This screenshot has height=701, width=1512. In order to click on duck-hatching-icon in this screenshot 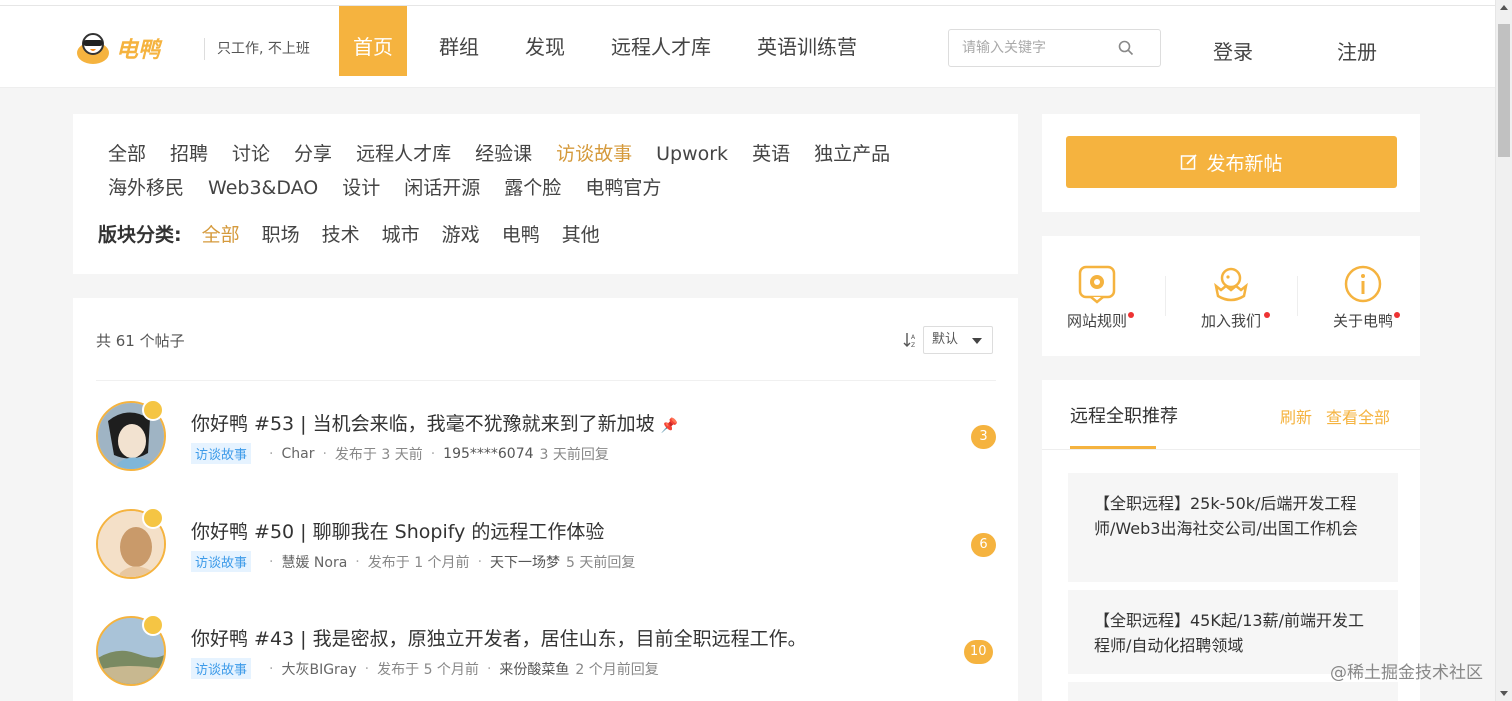, I will do `click(1231, 284)`.